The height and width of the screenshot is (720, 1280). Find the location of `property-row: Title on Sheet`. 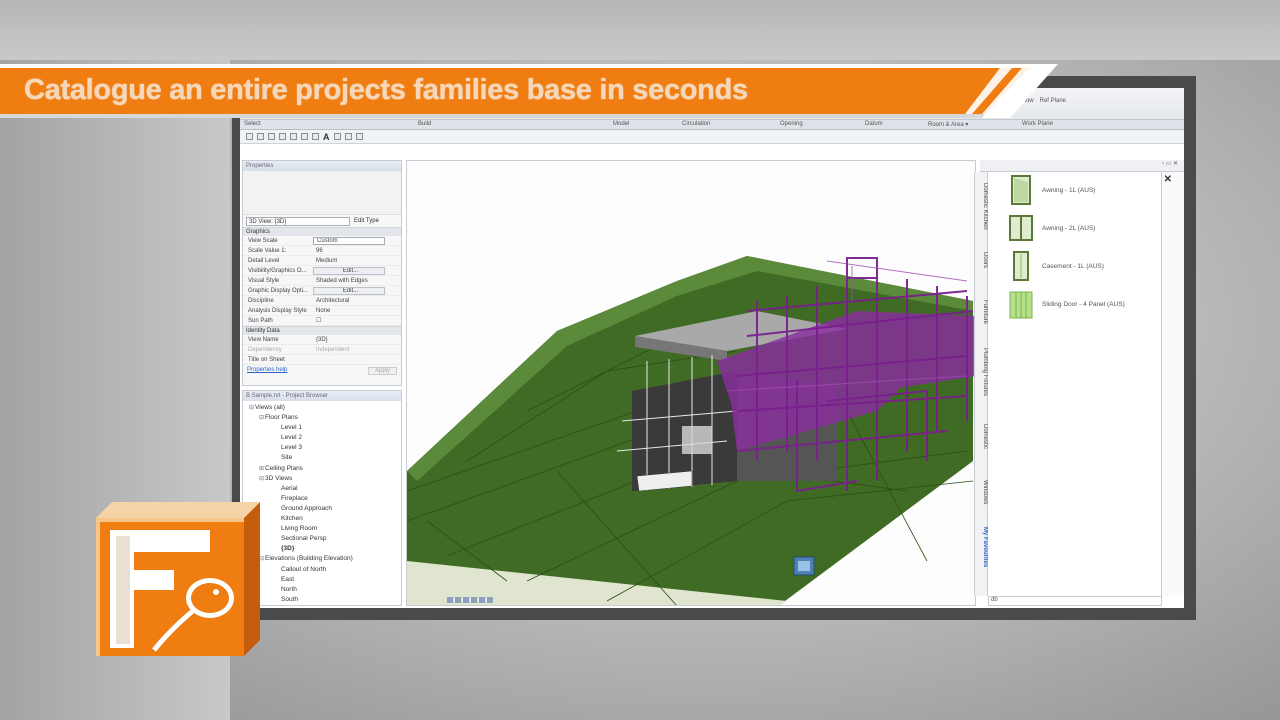

property-row: Title on Sheet is located at coordinates (322, 360).